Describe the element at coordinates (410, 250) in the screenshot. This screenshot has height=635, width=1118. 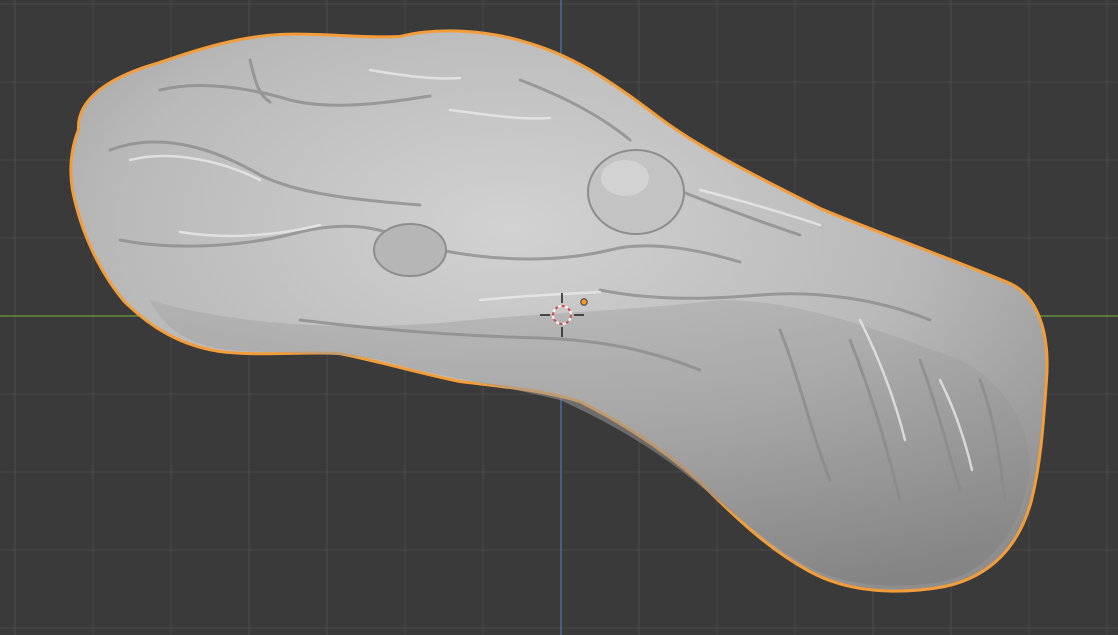
I see `mesh-lump` at that location.